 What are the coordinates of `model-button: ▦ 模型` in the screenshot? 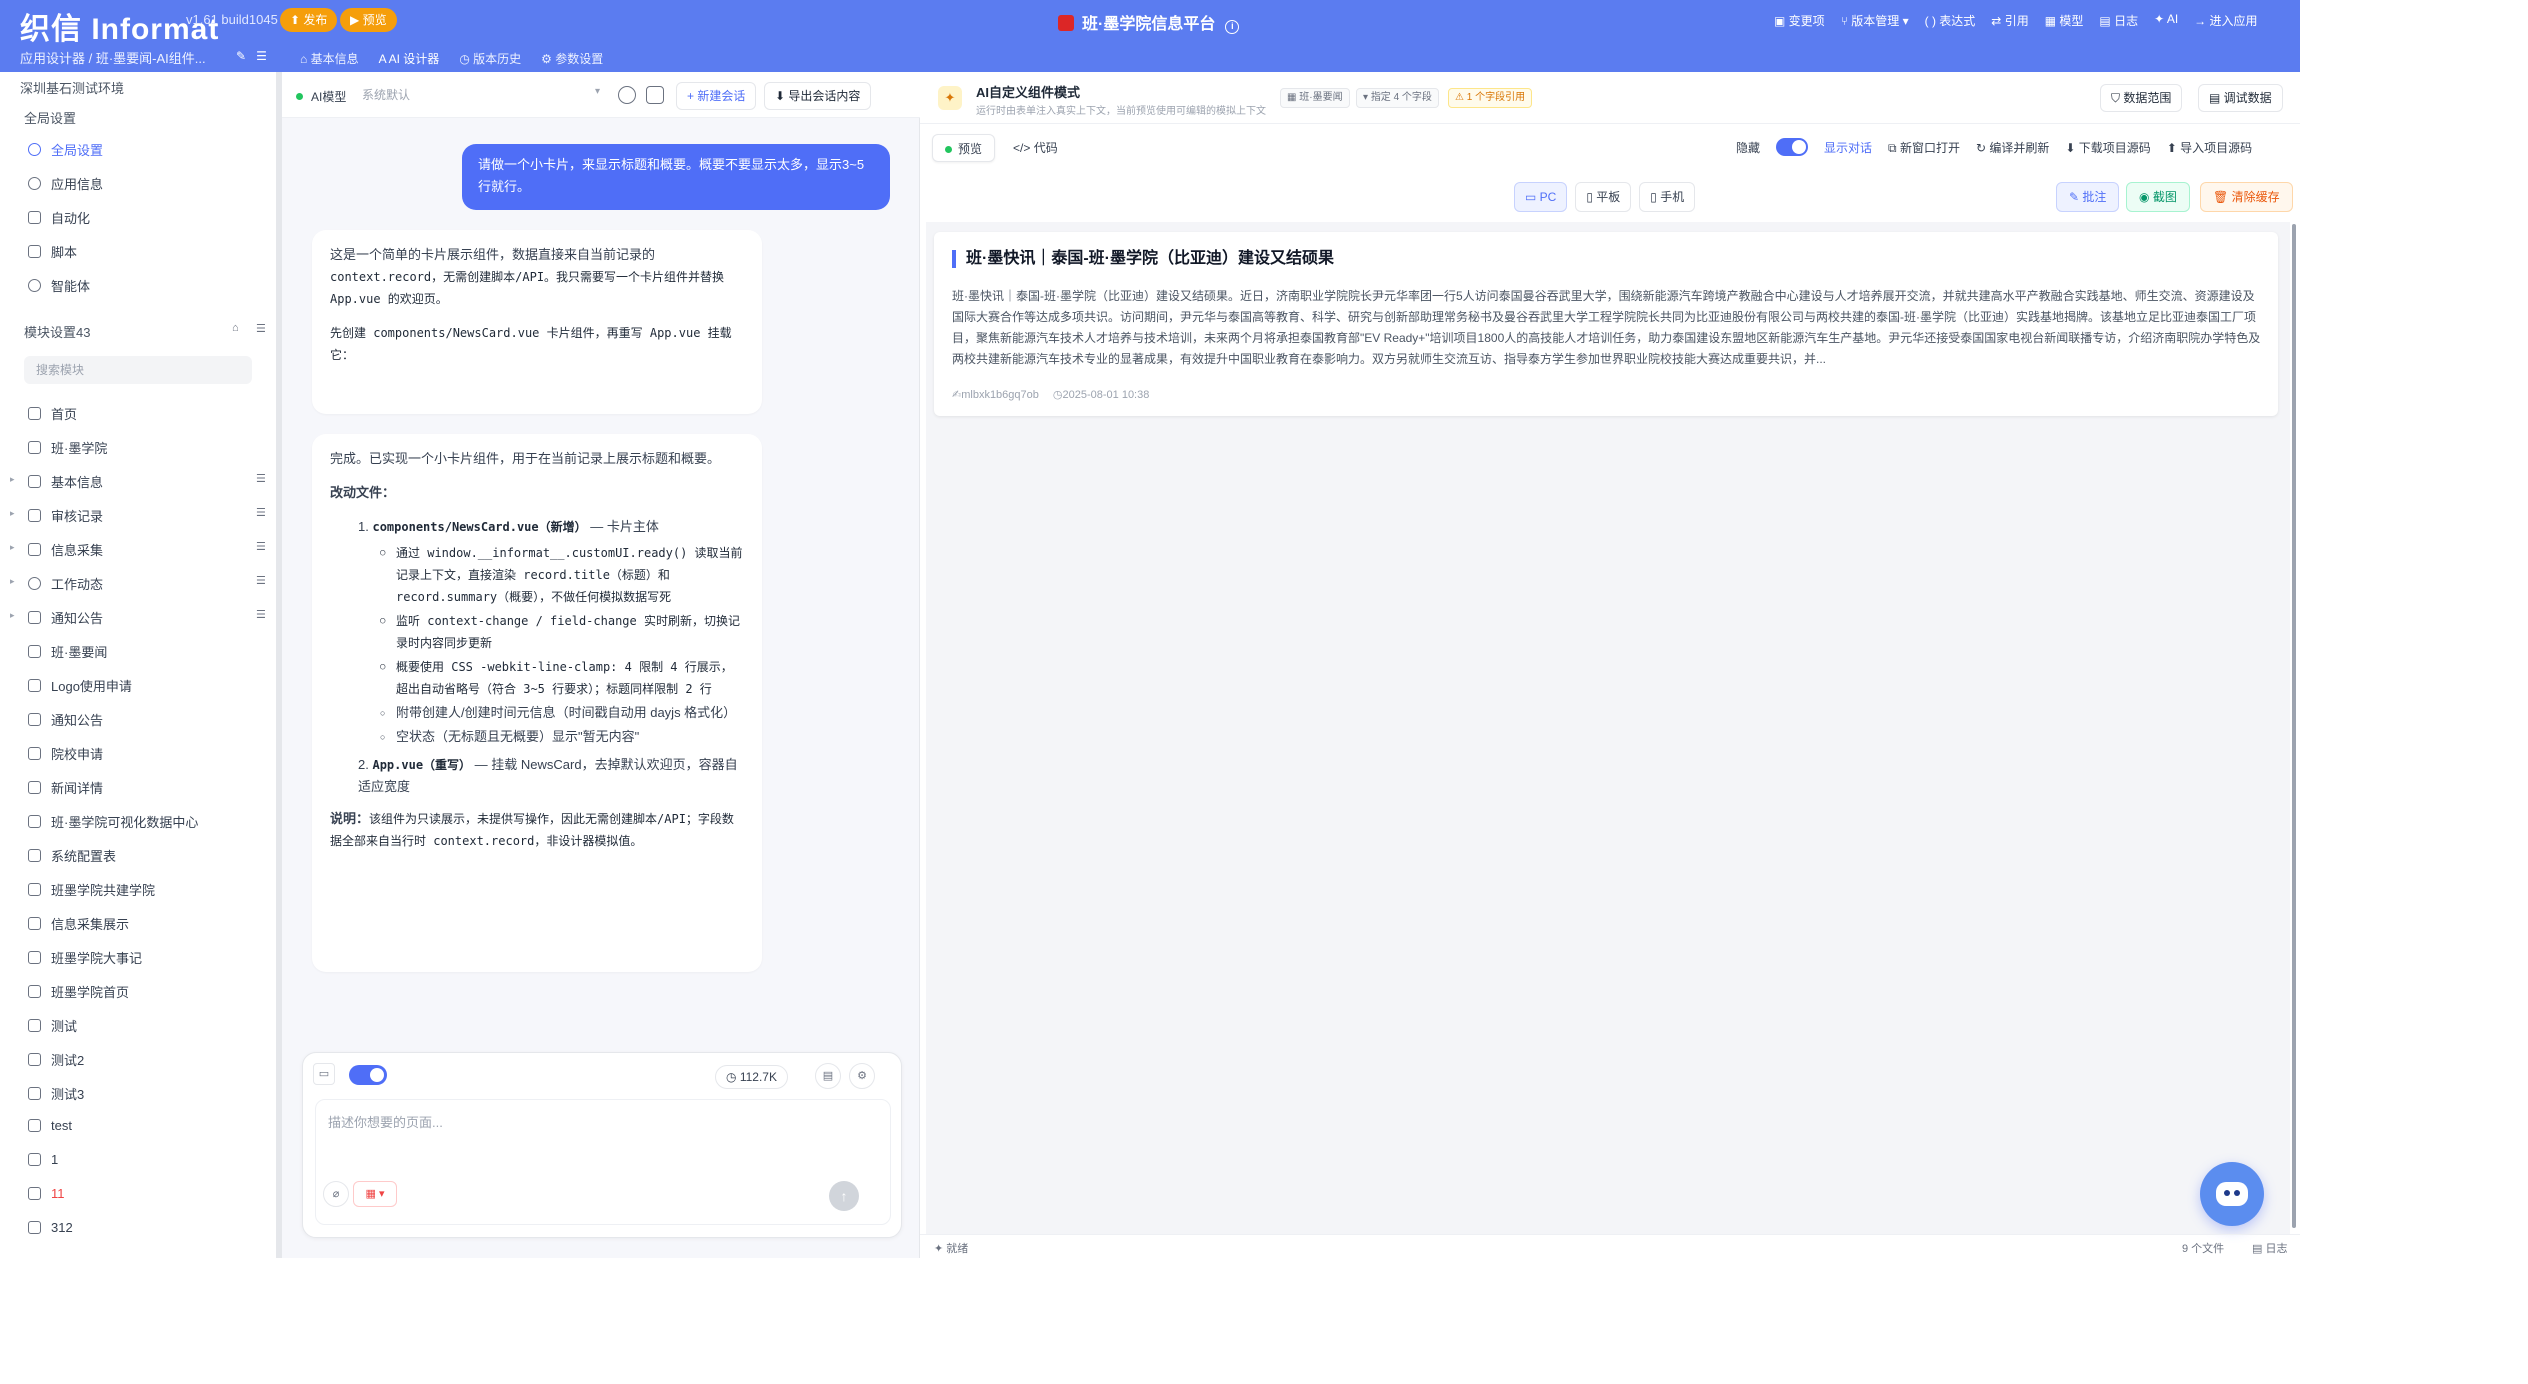 It's located at (2064, 20).